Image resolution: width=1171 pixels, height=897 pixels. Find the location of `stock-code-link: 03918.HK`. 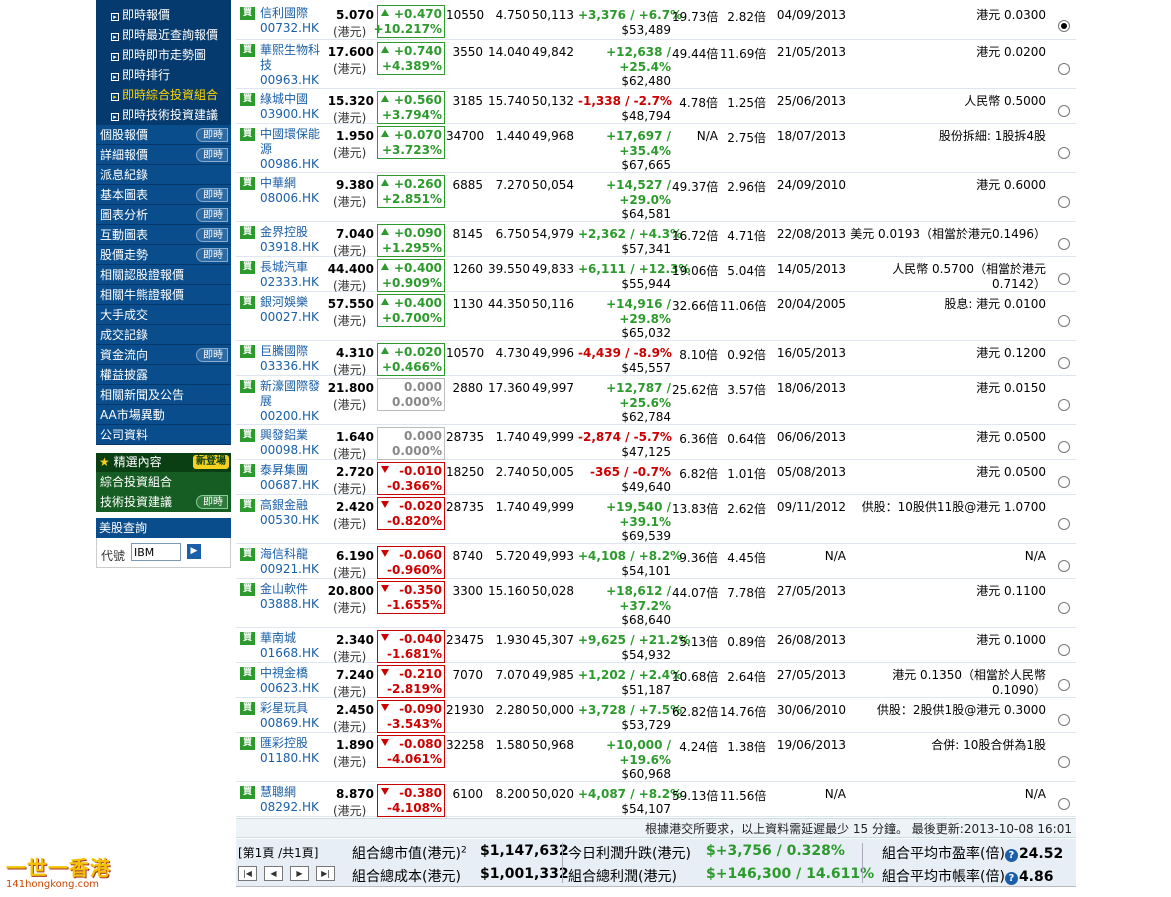

stock-code-link: 03918.HK is located at coordinates (289, 247).